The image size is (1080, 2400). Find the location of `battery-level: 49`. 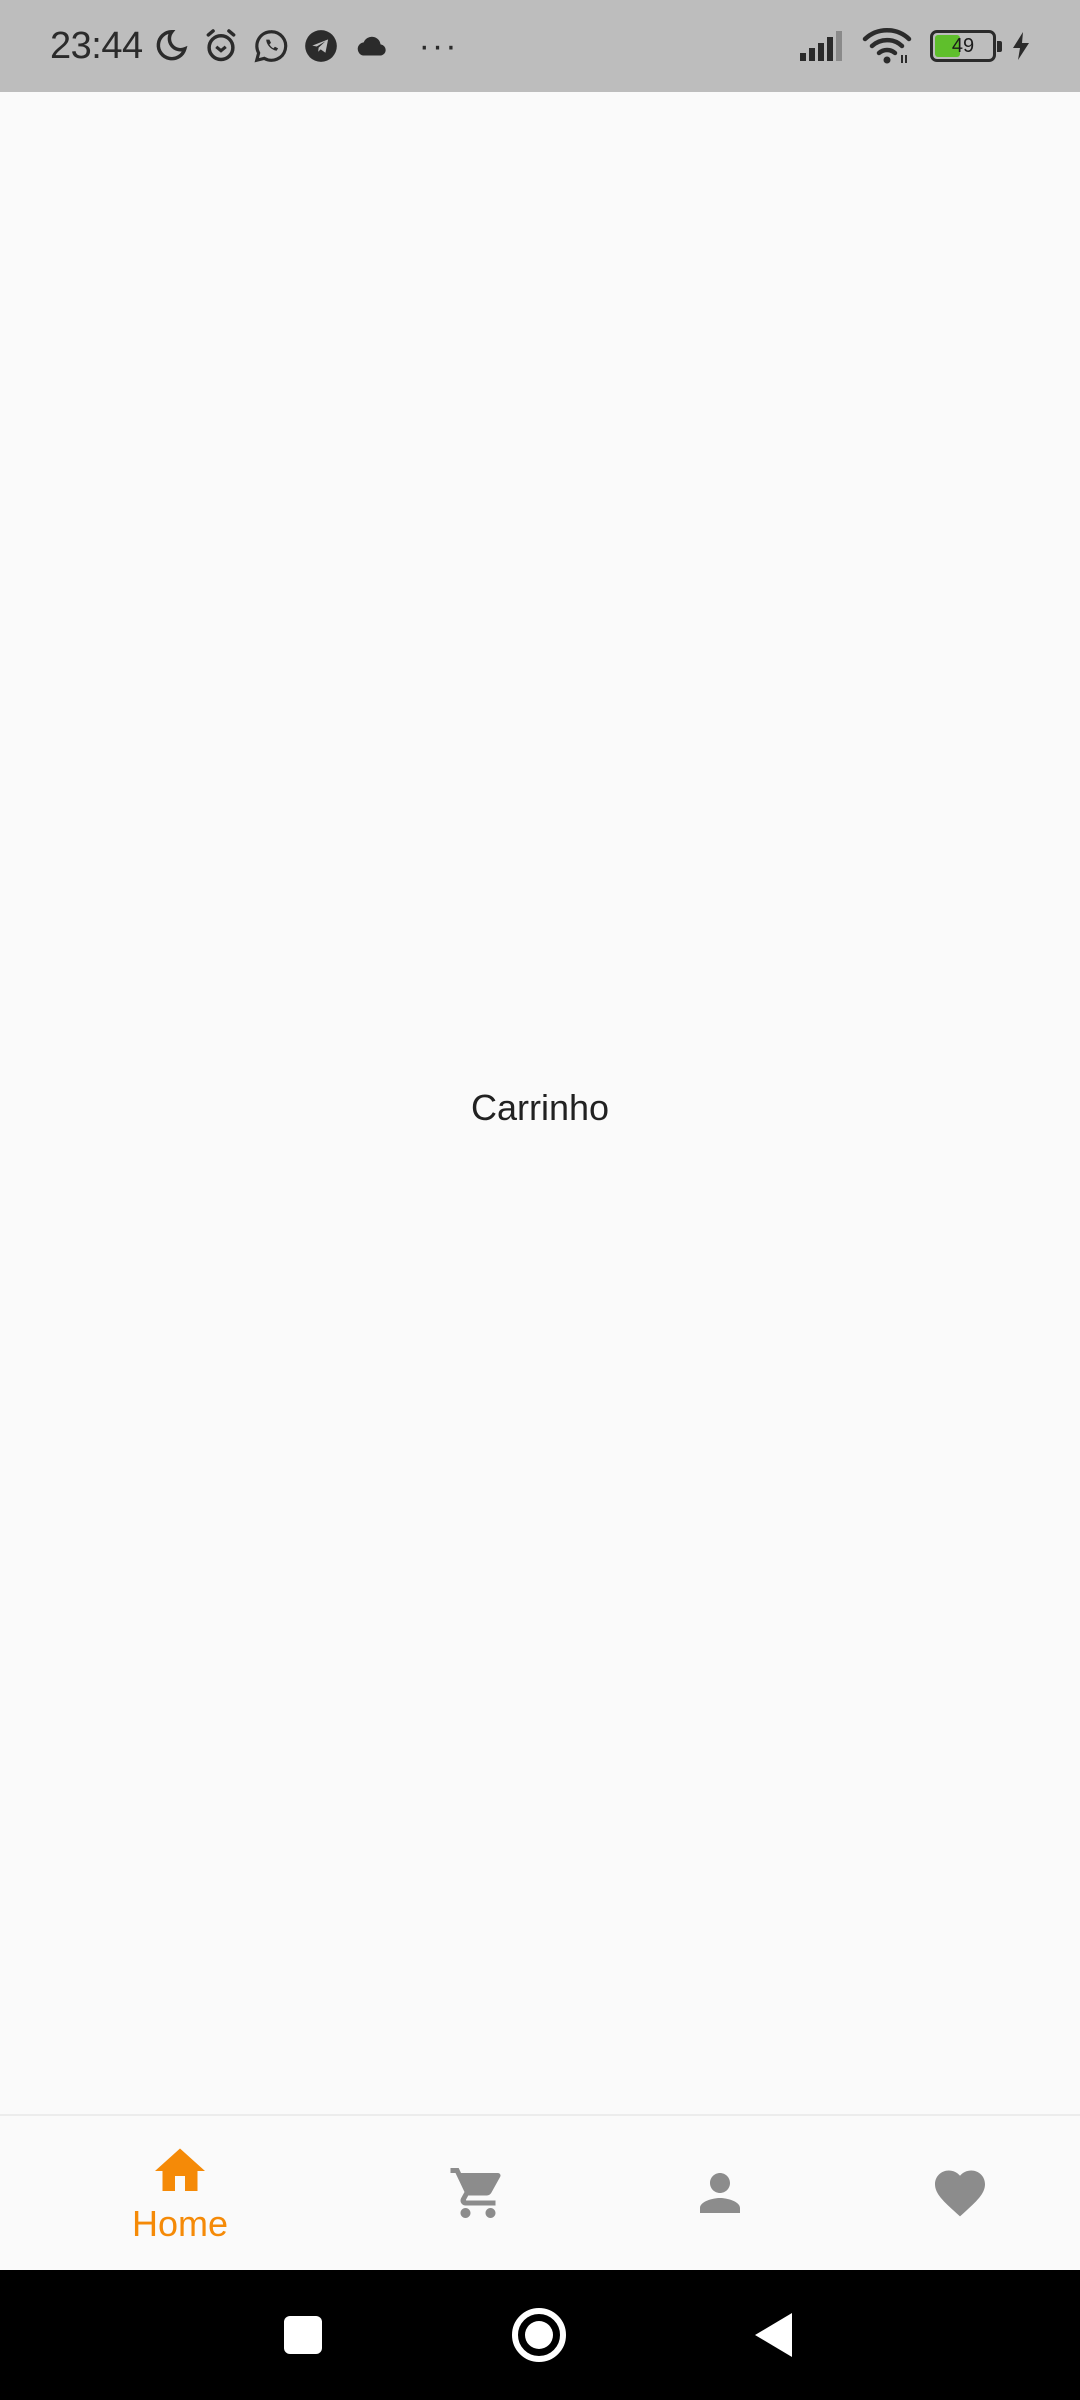

battery-level: 49 is located at coordinates (963, 45).